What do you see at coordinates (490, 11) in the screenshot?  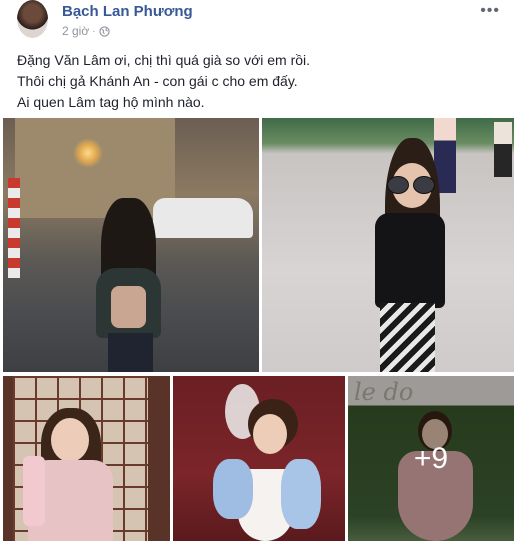 I see `more-options-icon: •••` at bounding box center [490, 11].